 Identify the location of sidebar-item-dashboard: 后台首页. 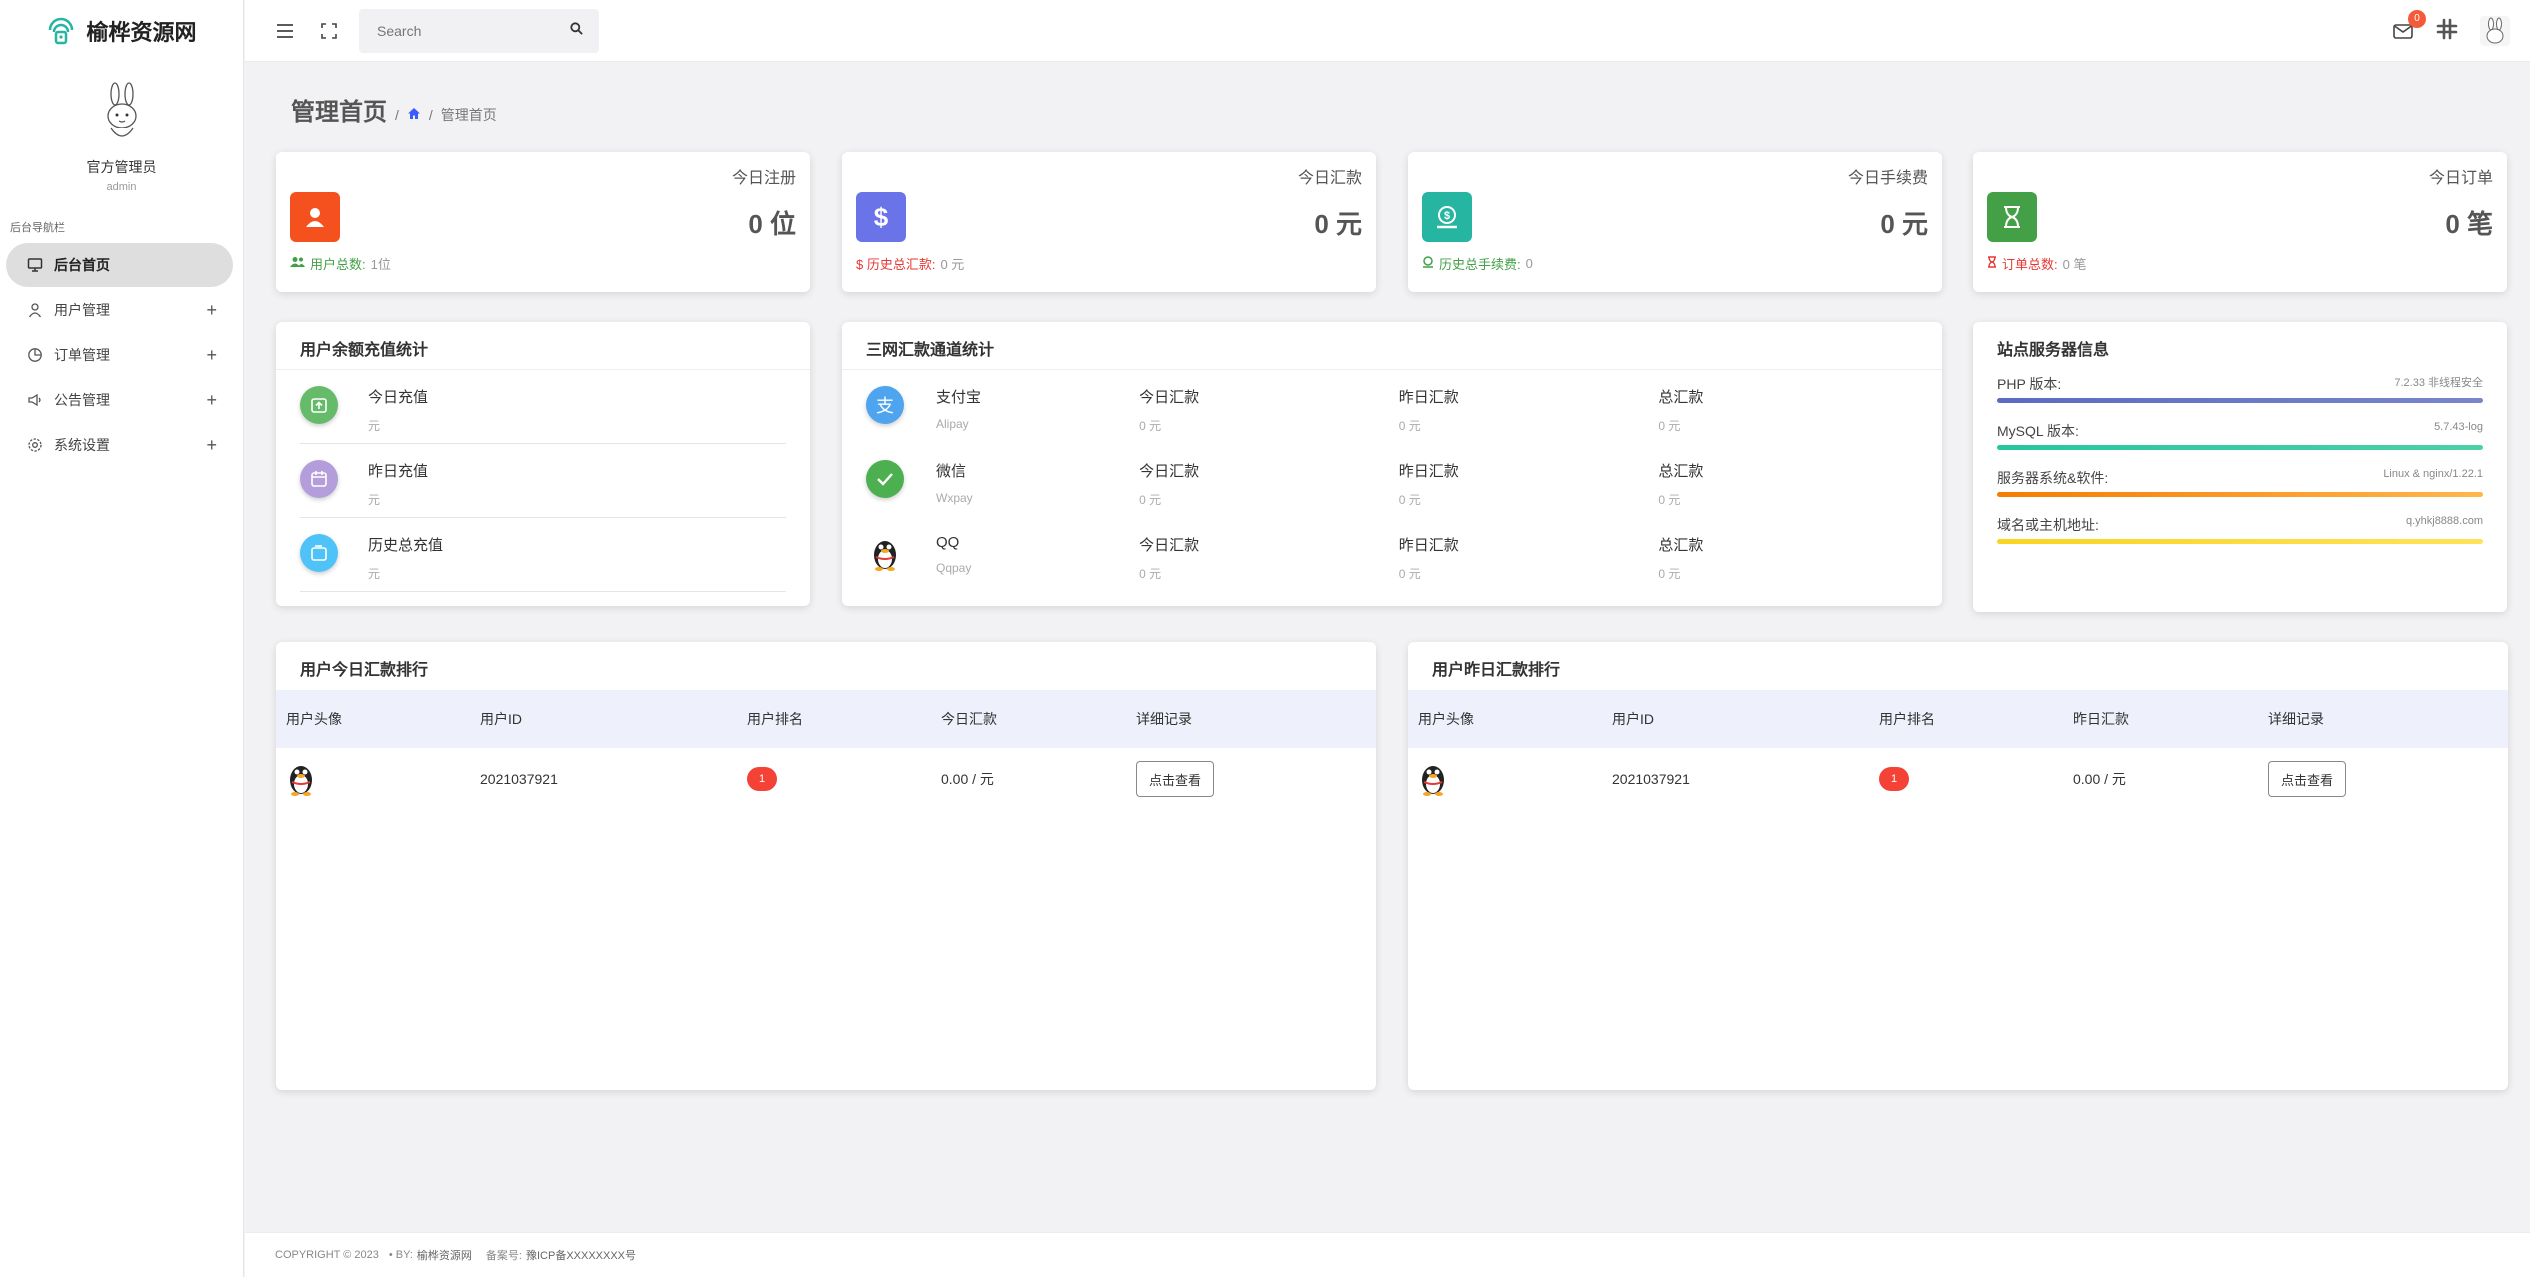
(119, 265).